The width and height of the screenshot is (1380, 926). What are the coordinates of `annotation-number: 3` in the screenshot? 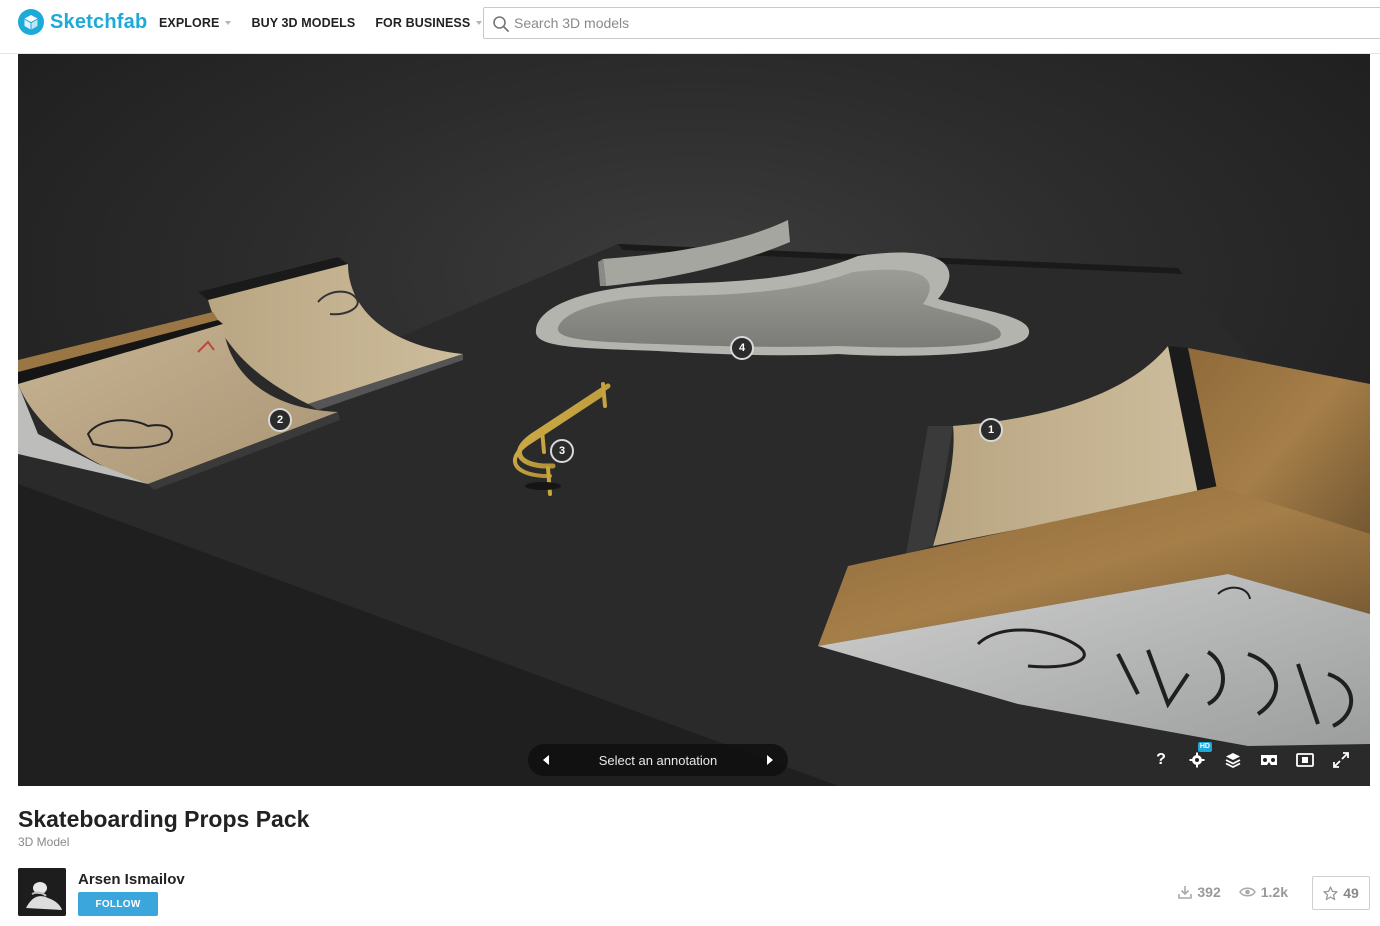 It's located at (562, 451).